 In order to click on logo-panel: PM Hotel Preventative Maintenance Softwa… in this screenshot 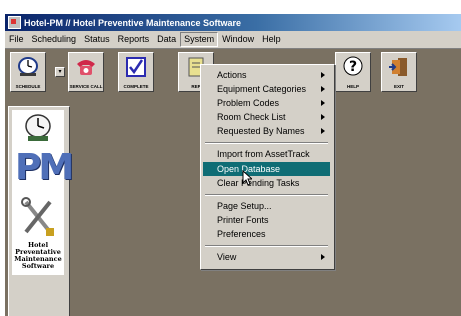, I will do `click(41, 211)`.